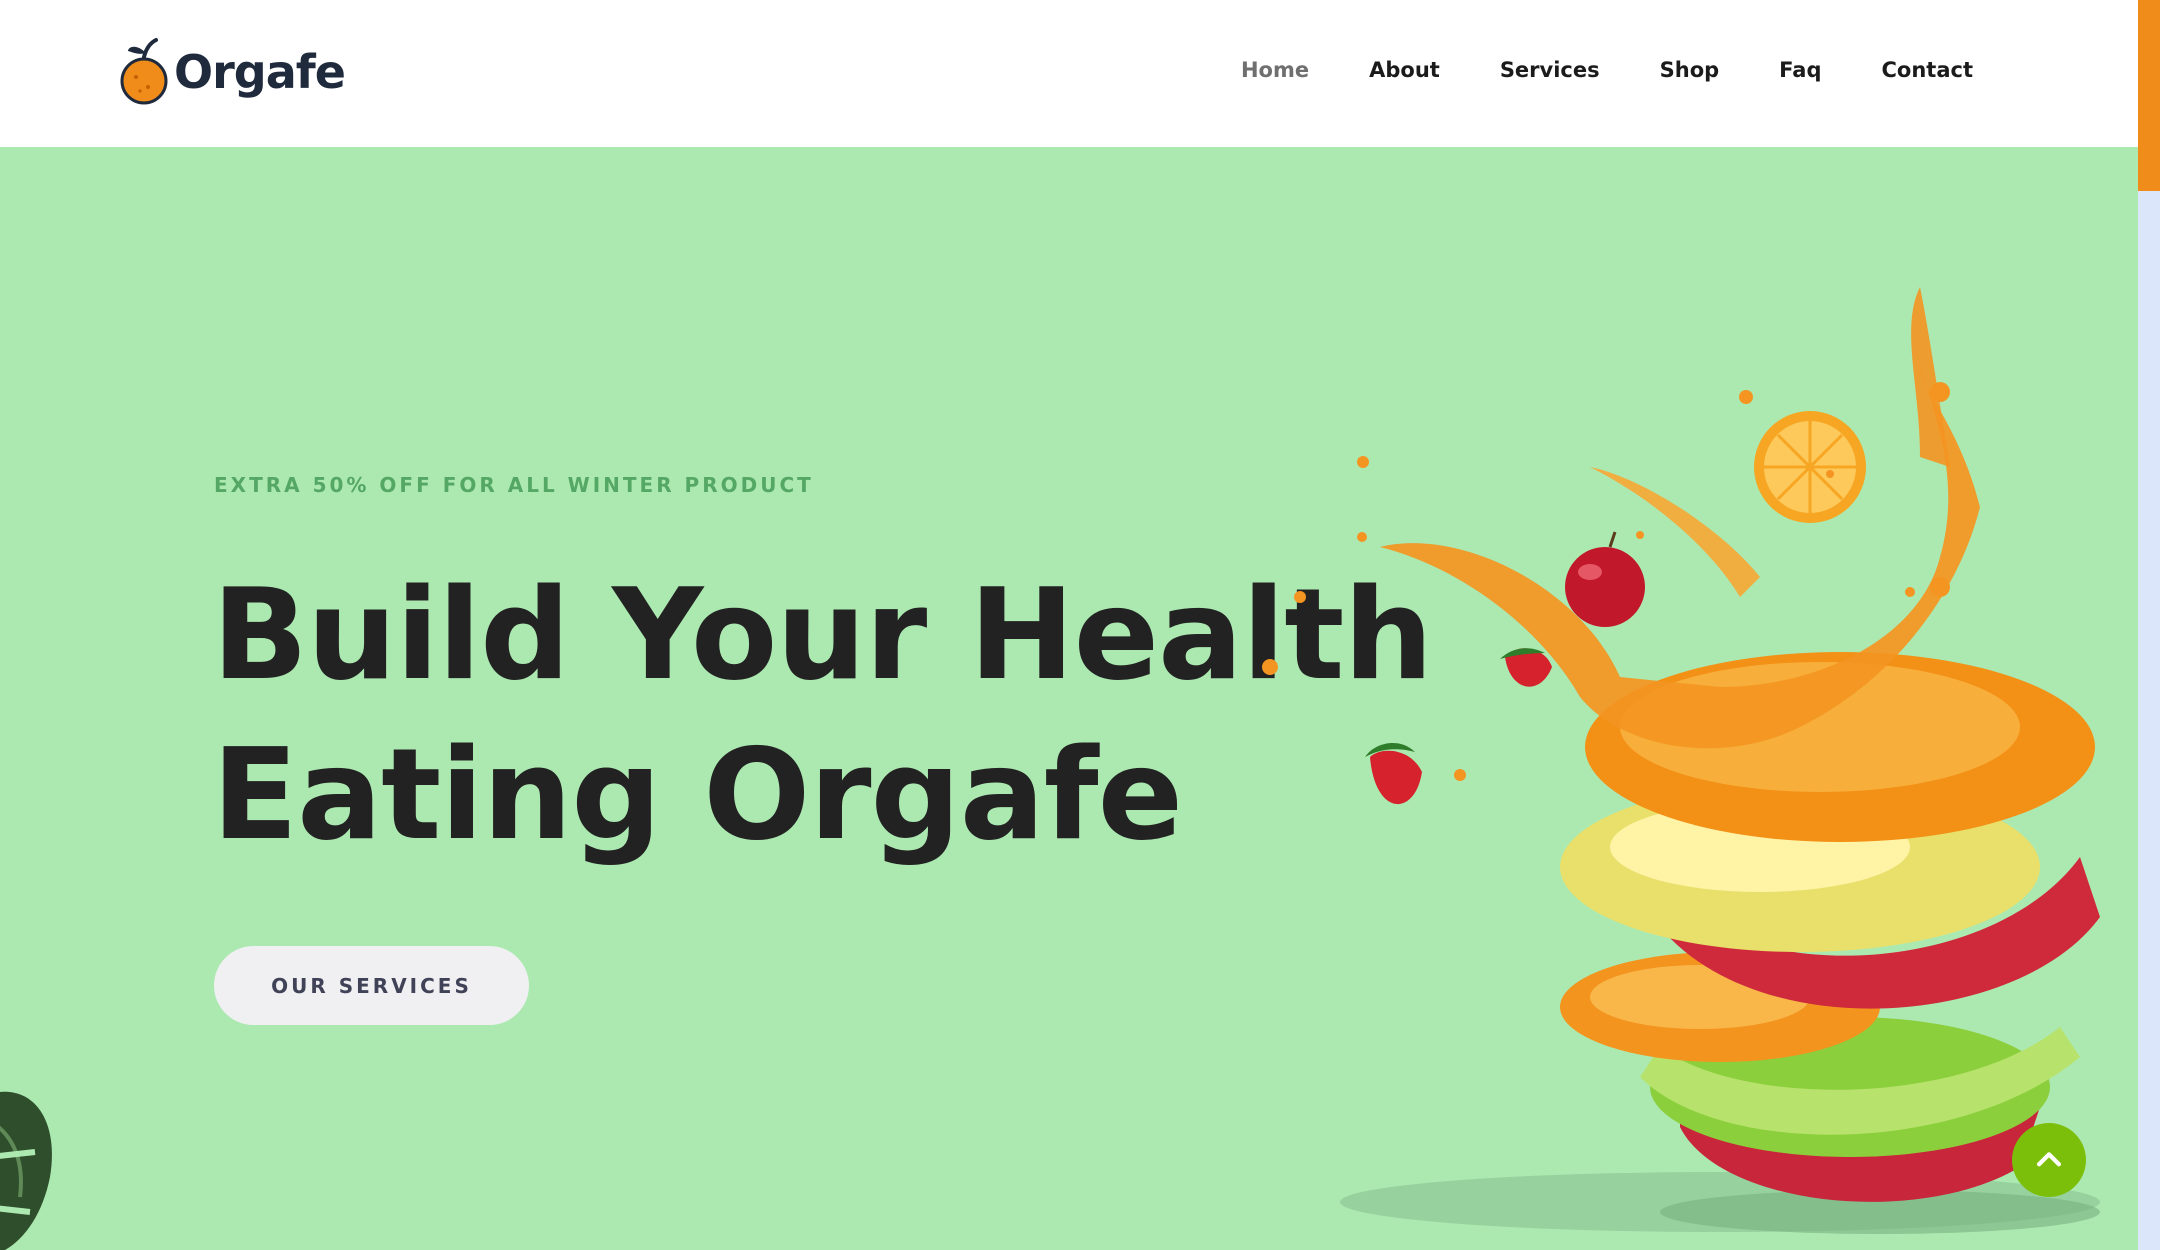 Image resolution: width=2160 pixels, height=1250 pixels. What do you see at coordinates (371, 985) in the screenshot?
I see `our-services-button: OUR SERVICES` at bounding box center [371, 985].